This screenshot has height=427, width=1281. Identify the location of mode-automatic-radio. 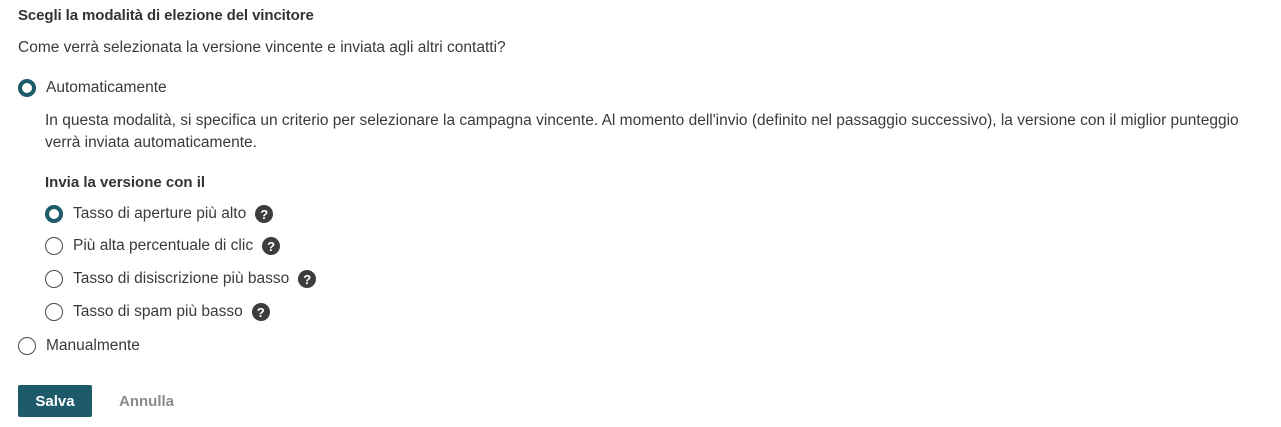
(27, 88).